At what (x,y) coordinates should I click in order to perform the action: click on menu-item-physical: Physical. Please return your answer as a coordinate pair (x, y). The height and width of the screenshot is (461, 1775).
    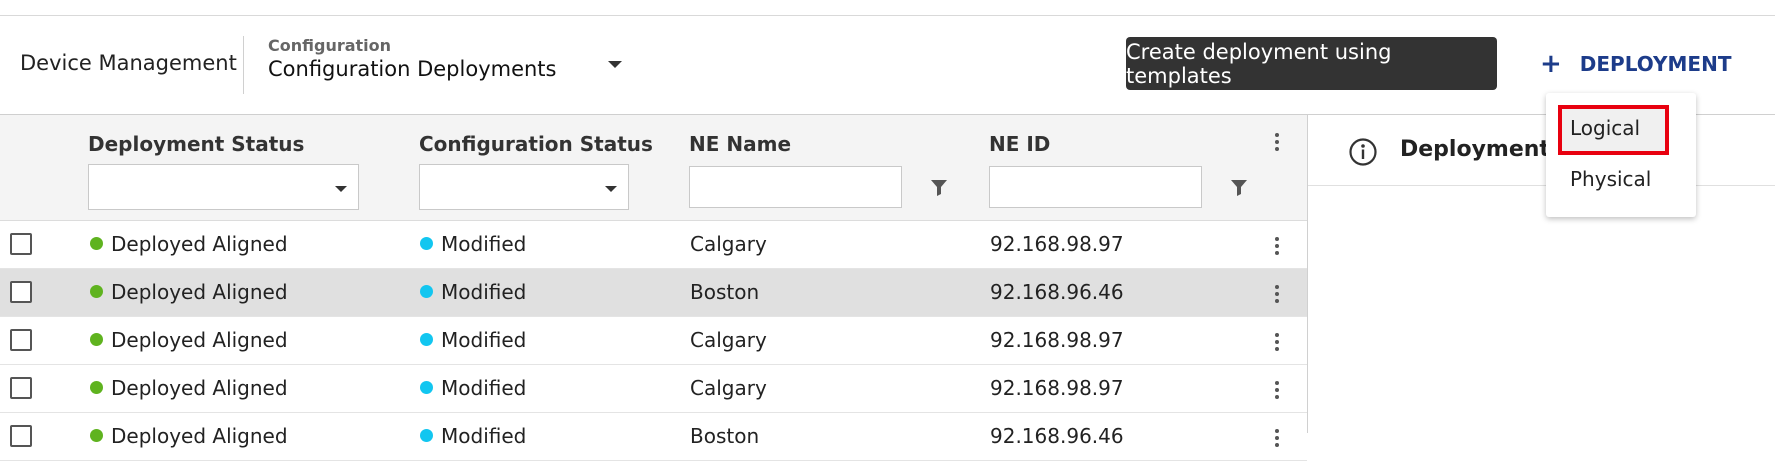
    Looking at the image, I should click on (1621, 179).